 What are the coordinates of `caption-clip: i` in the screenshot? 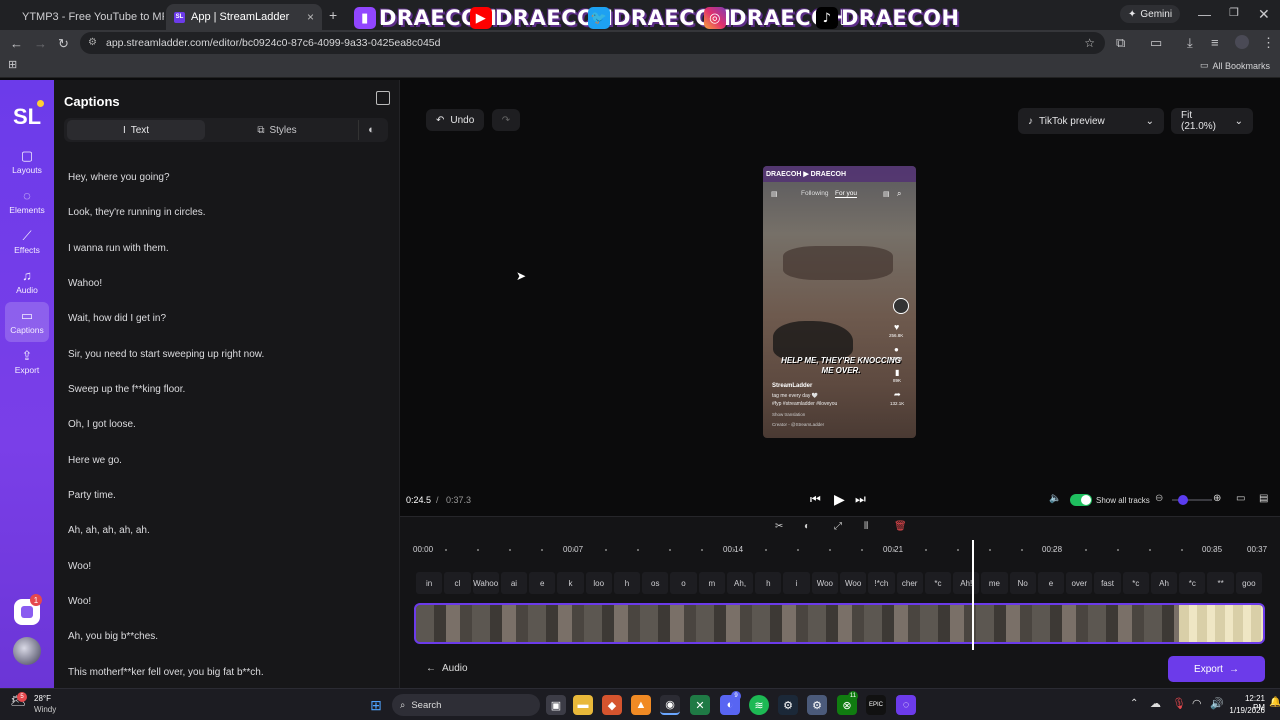 It's located at (796, 583).